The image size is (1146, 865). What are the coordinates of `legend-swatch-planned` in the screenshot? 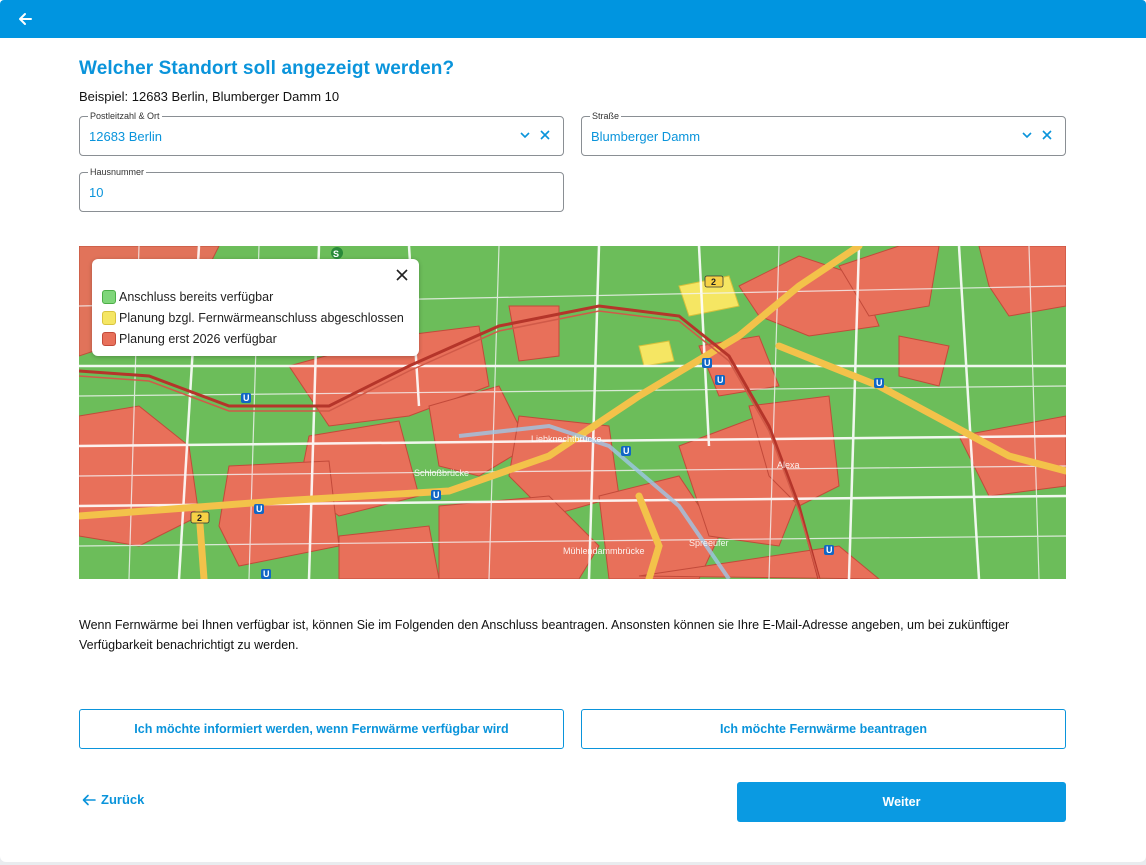 It's located at (109, 318).